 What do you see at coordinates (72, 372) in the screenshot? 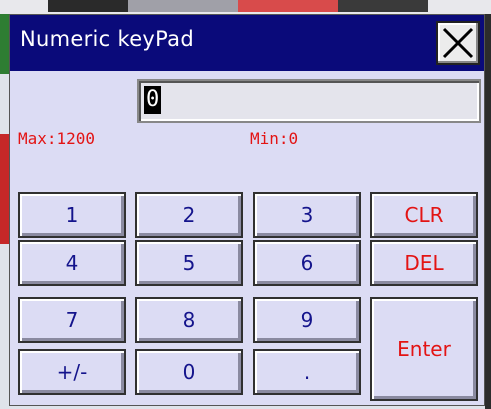
I see `sign-toggle-button: +/-` at bounding box center [72, 372].